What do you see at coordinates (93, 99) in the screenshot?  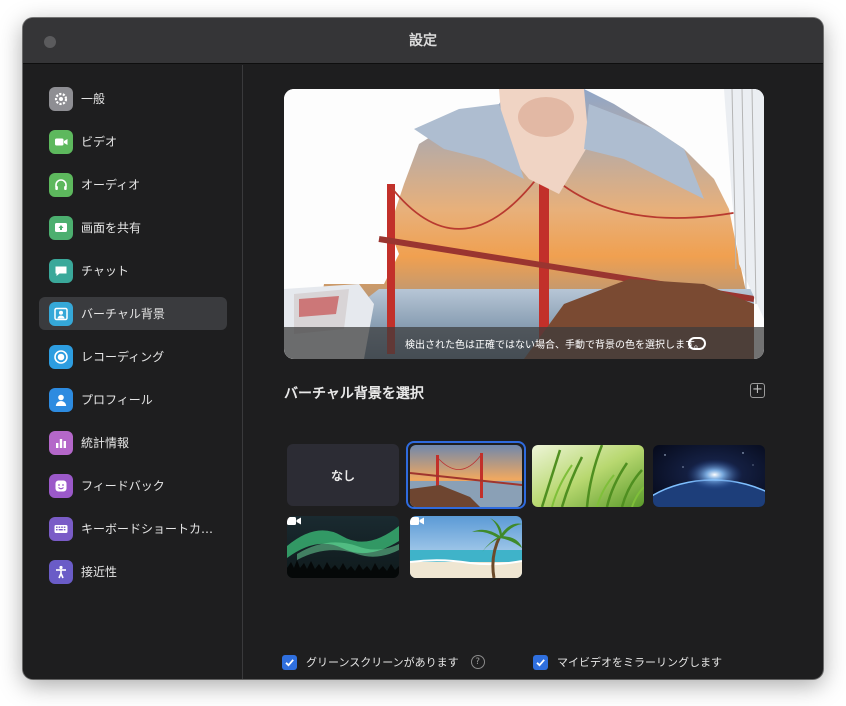 I see `sidebar-item-label: 一般` at bounding box center [93, 99].